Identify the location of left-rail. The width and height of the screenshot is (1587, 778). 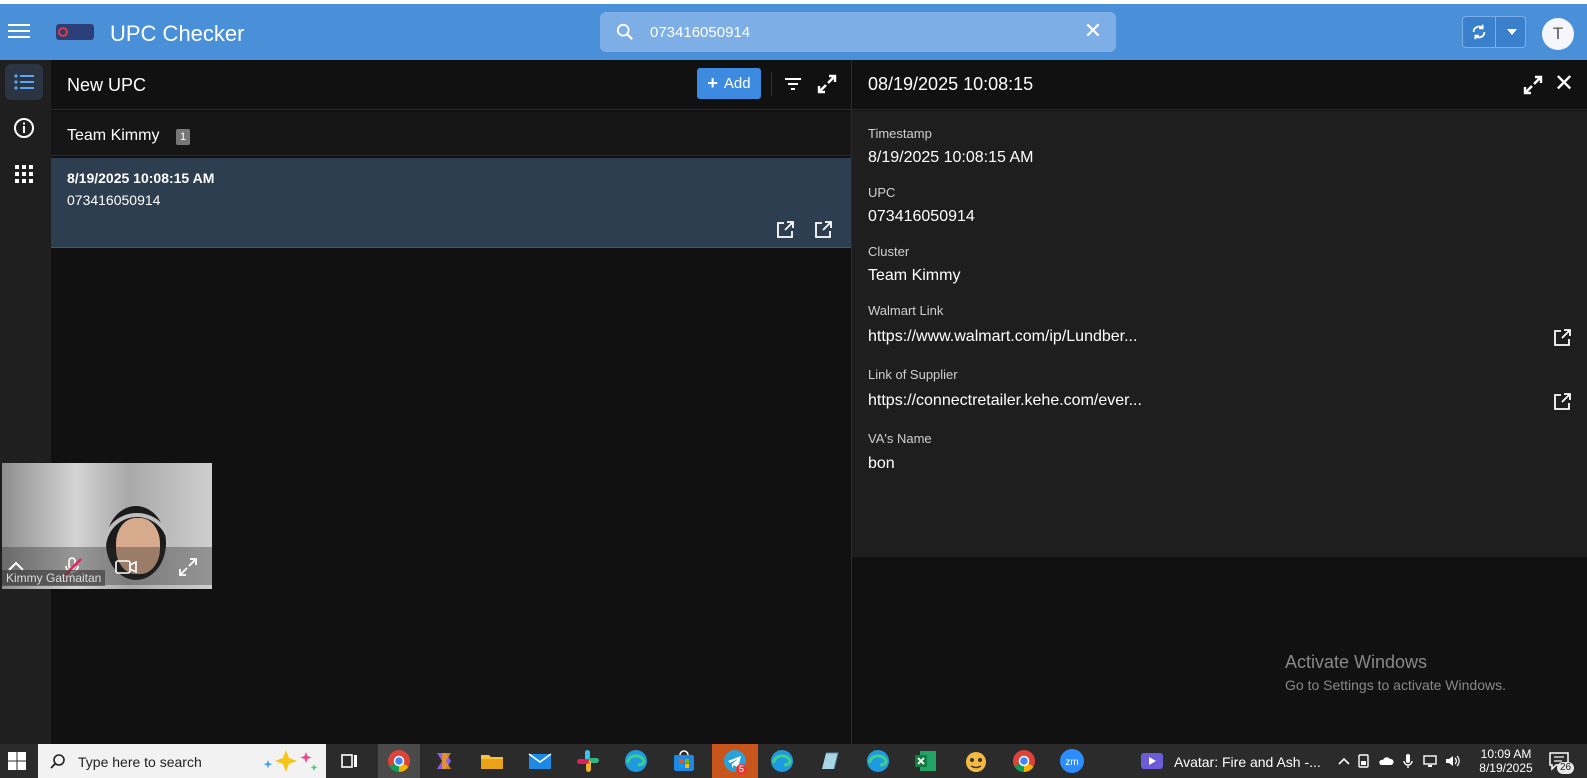
(25, 402).